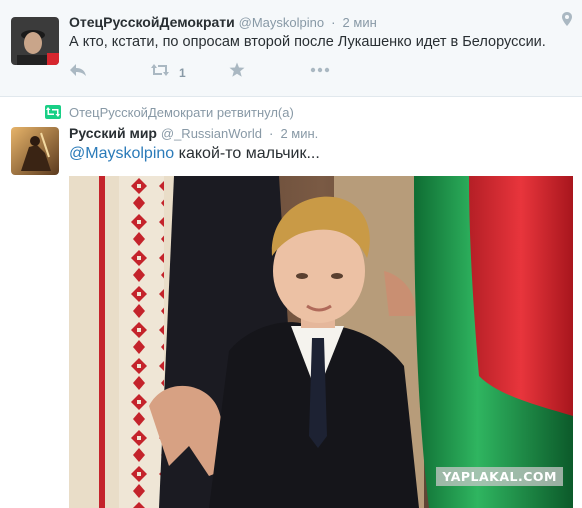  What do you see at coordinates (211, 133) in the screenshot?
I see `author-handle: @_RussianWorld` at bounding box center [211, 133].